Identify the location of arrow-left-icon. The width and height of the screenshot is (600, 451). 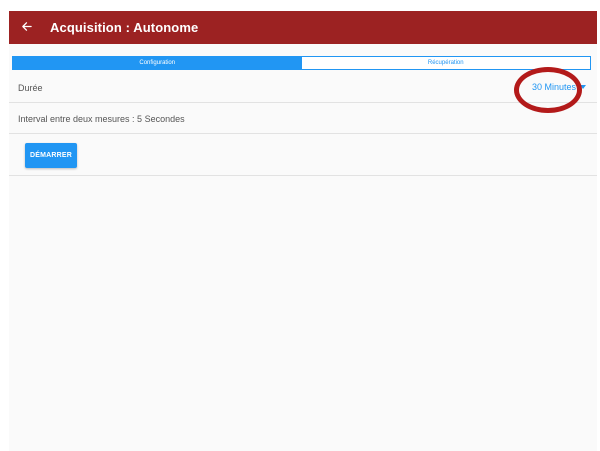
(26, 28).